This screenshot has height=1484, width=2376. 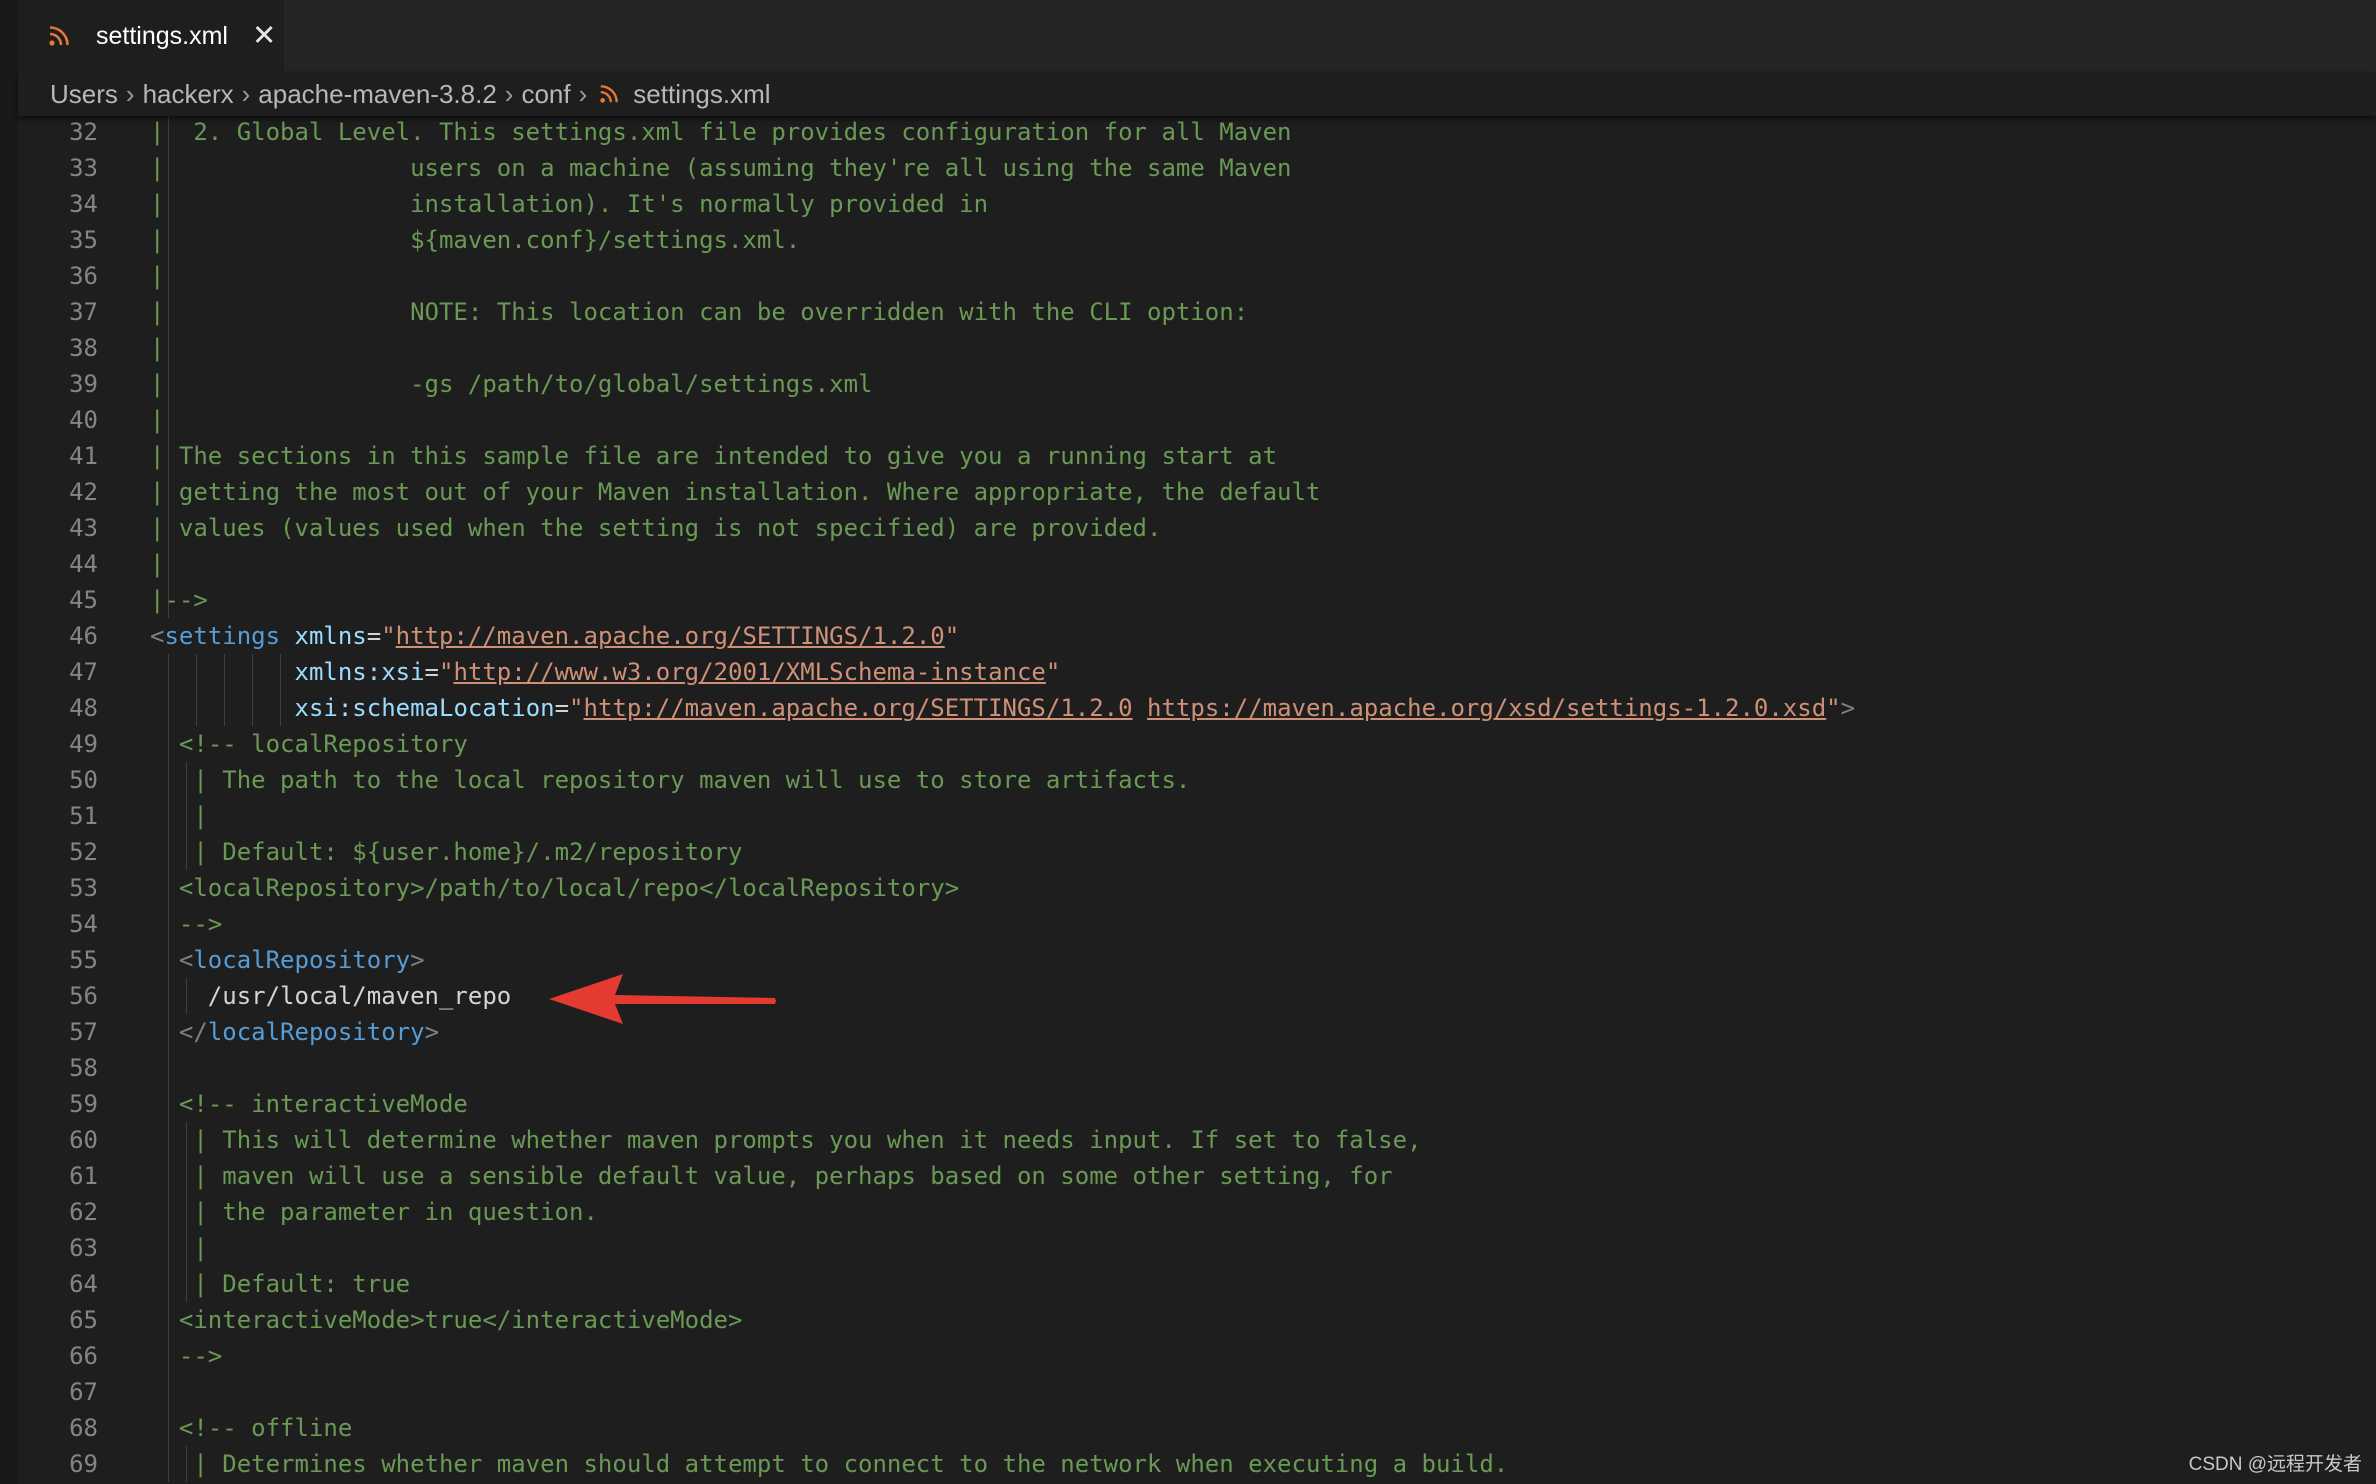 I want to click on attribute-name: xsi:schemaLocation, so click(x=424, y=708).